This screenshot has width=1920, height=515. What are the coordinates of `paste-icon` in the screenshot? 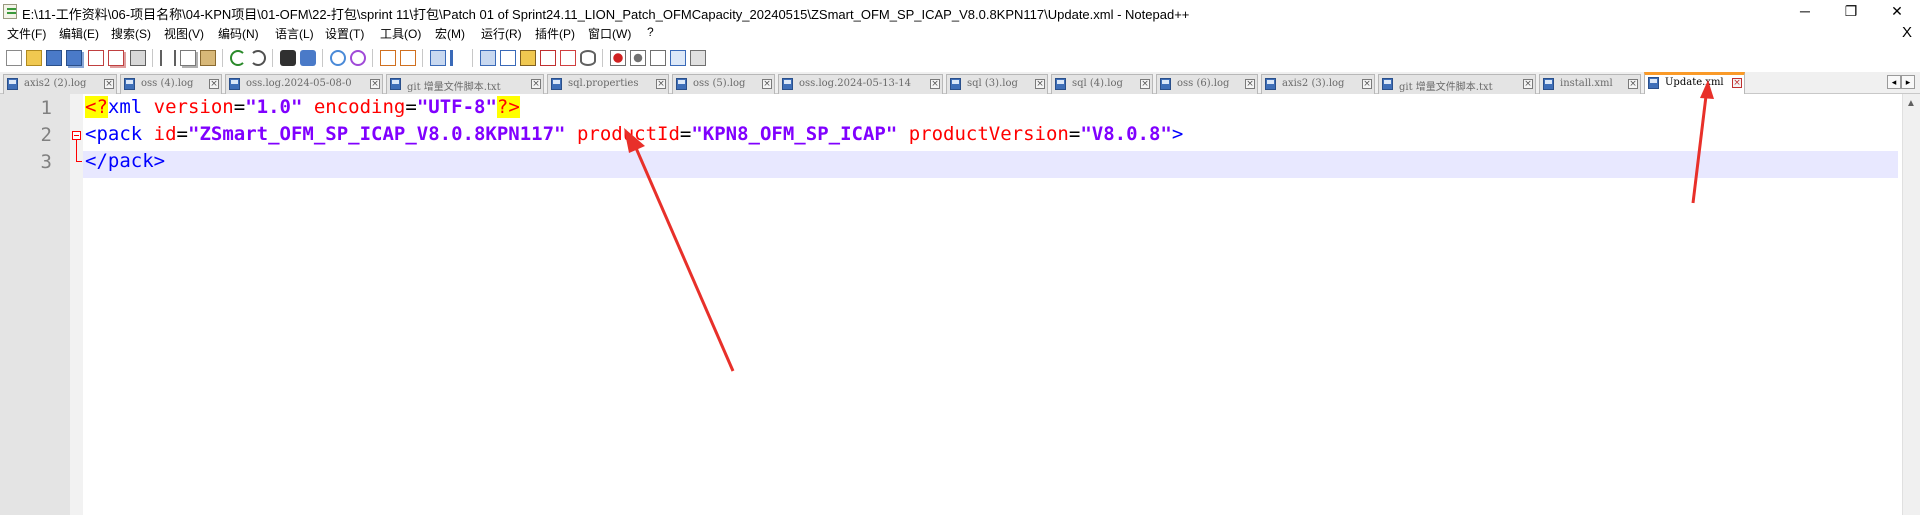 It's located at (208, 58).